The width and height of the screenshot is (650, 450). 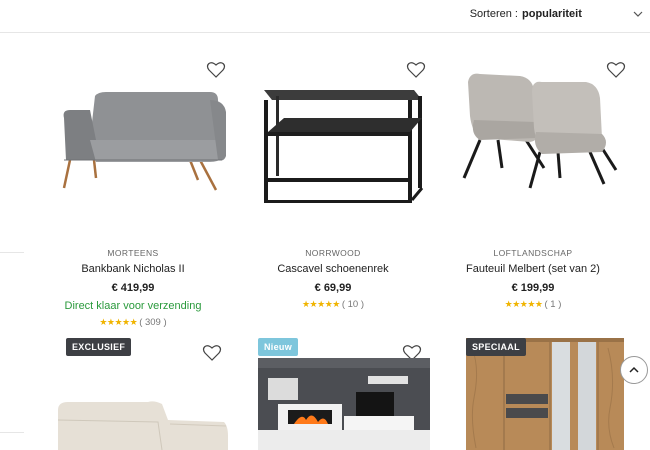 I want to click on review-count: ( 309 ), so click(x=153, y=322).